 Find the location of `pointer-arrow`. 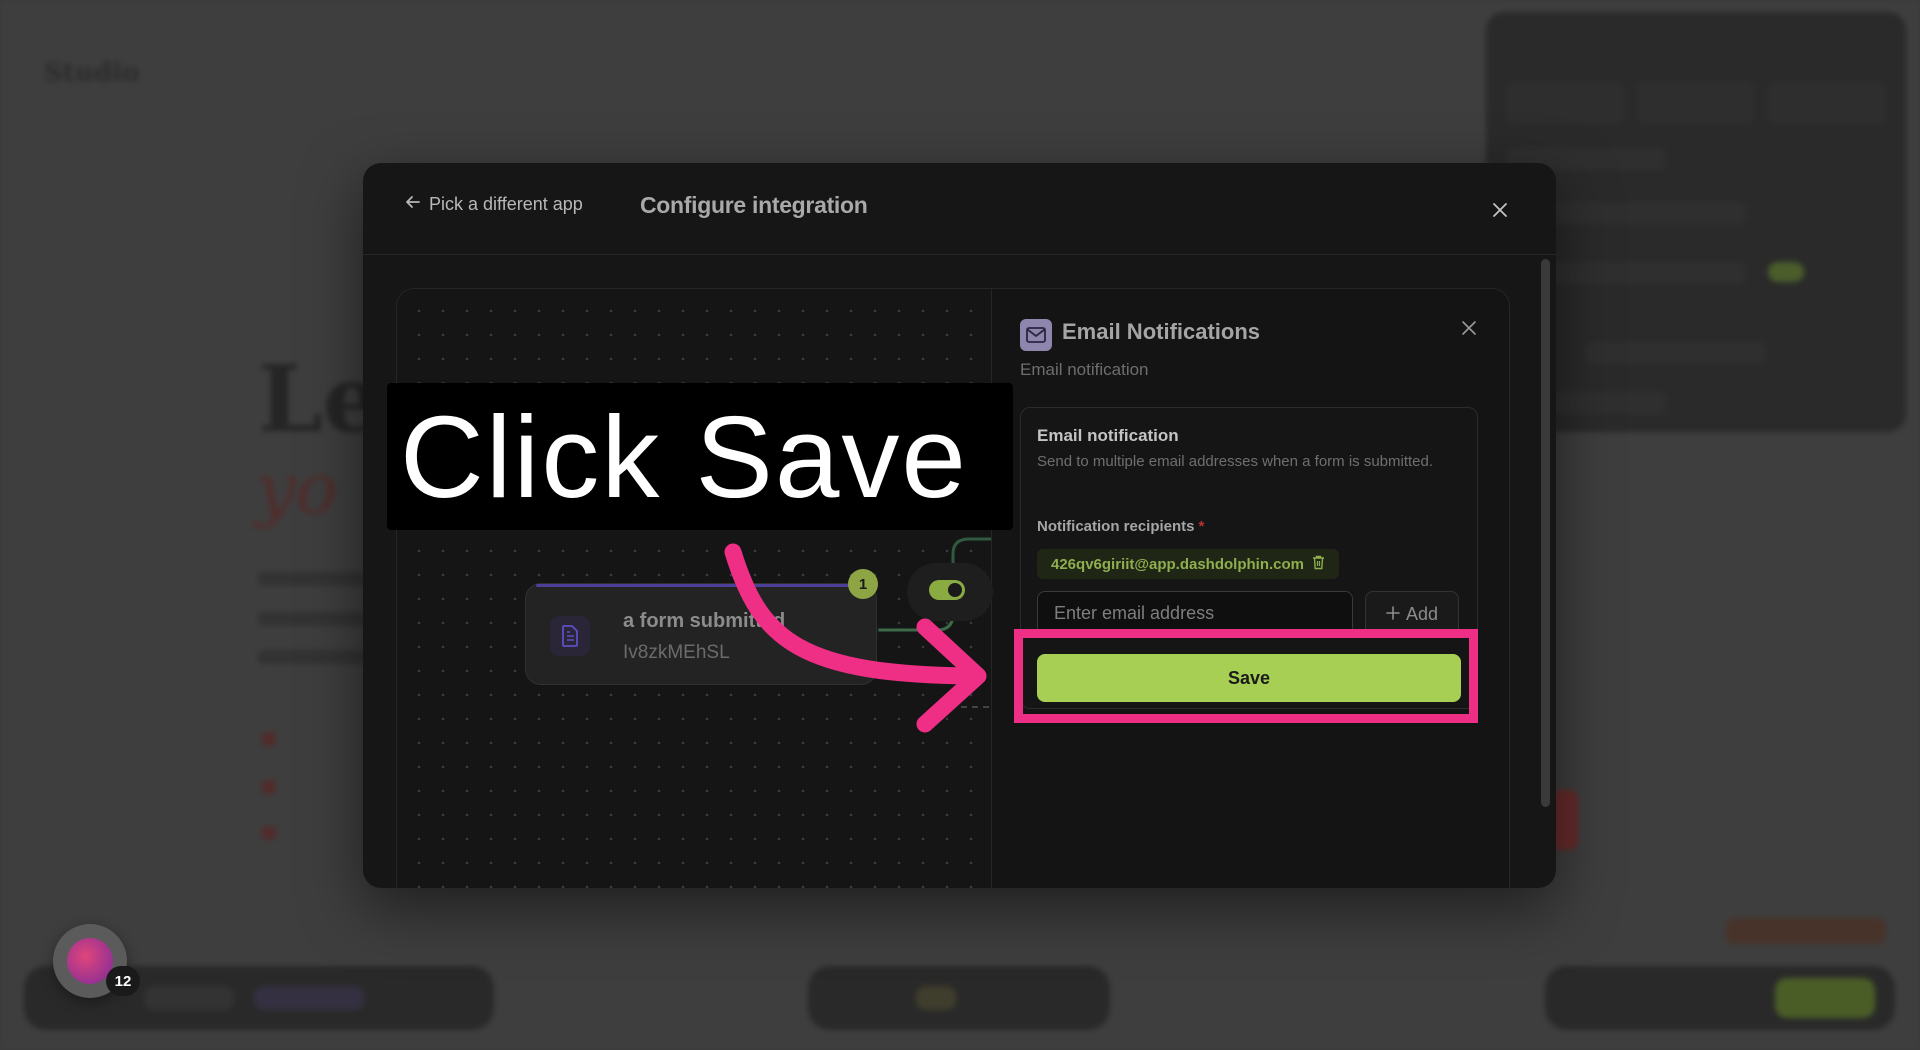

pointer-arrow is located at coordinates (855, 638).